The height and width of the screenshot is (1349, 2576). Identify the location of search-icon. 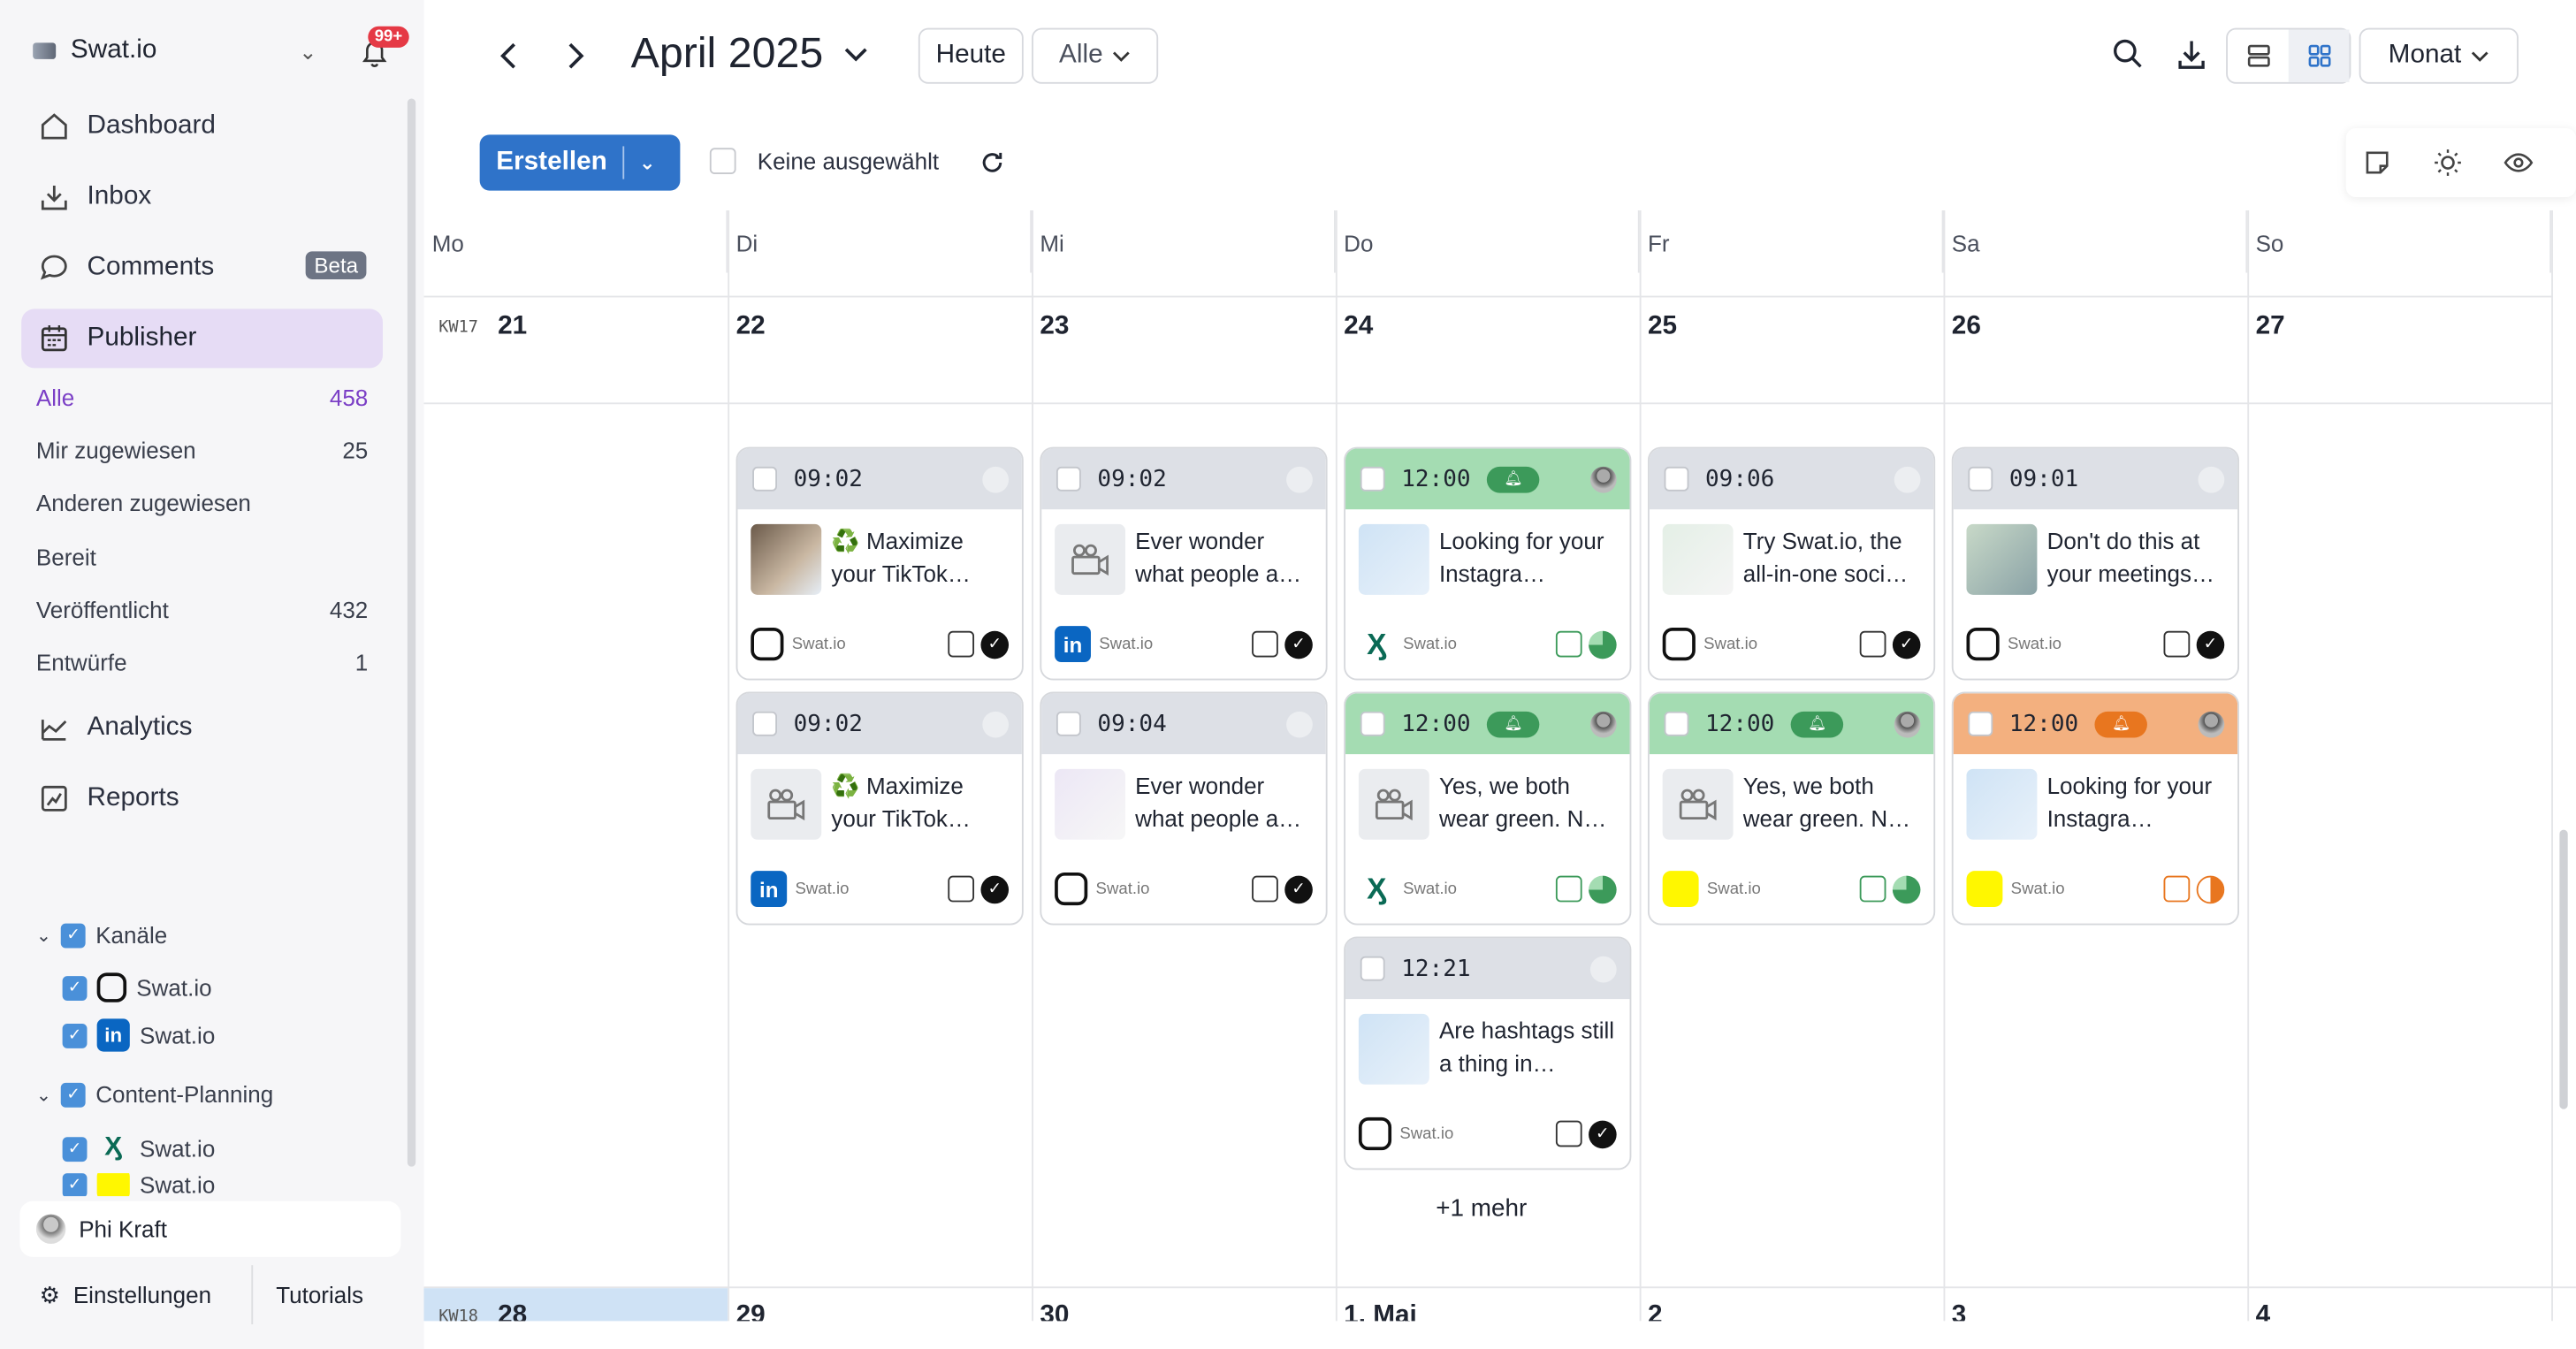
(2127, 54).